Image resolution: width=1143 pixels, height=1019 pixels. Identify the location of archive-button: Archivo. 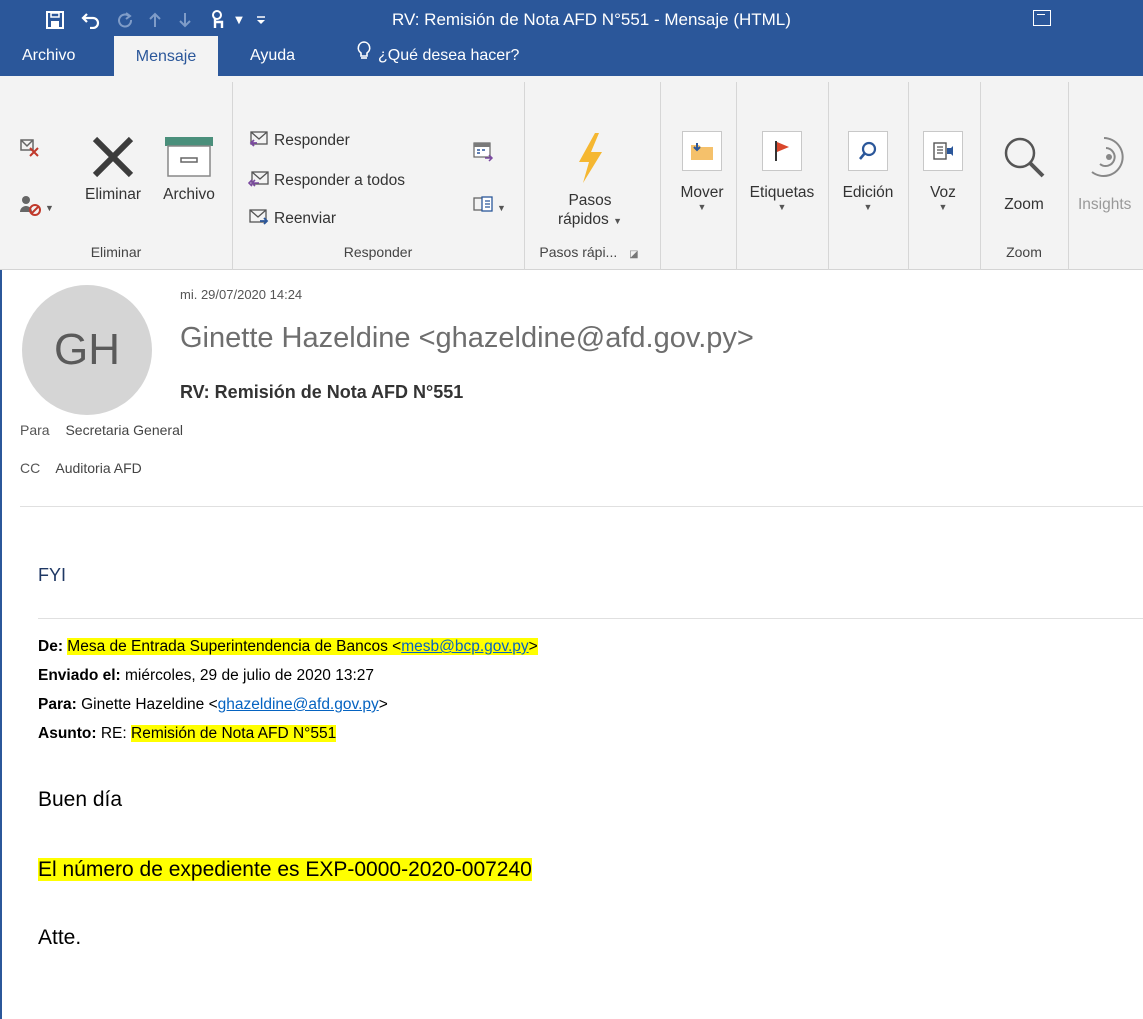
(189, 166).